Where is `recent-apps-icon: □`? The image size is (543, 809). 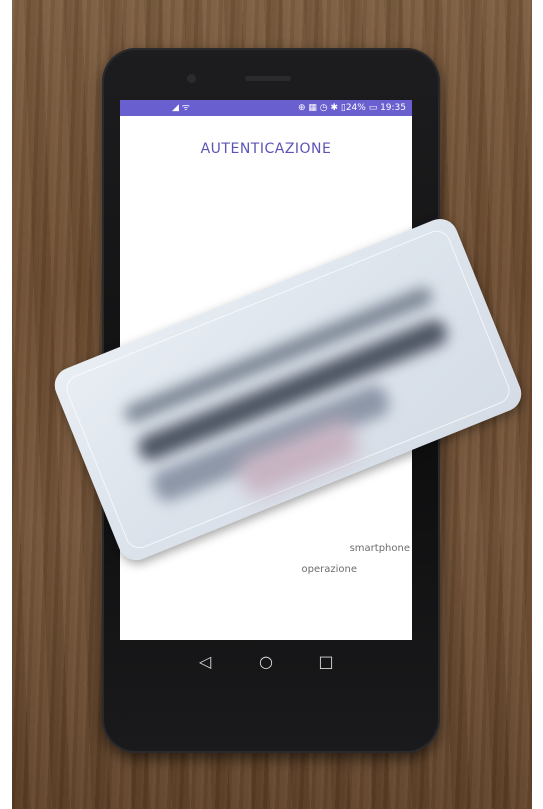 recent-apps-icon: □ is located at coordinates (326, 662).